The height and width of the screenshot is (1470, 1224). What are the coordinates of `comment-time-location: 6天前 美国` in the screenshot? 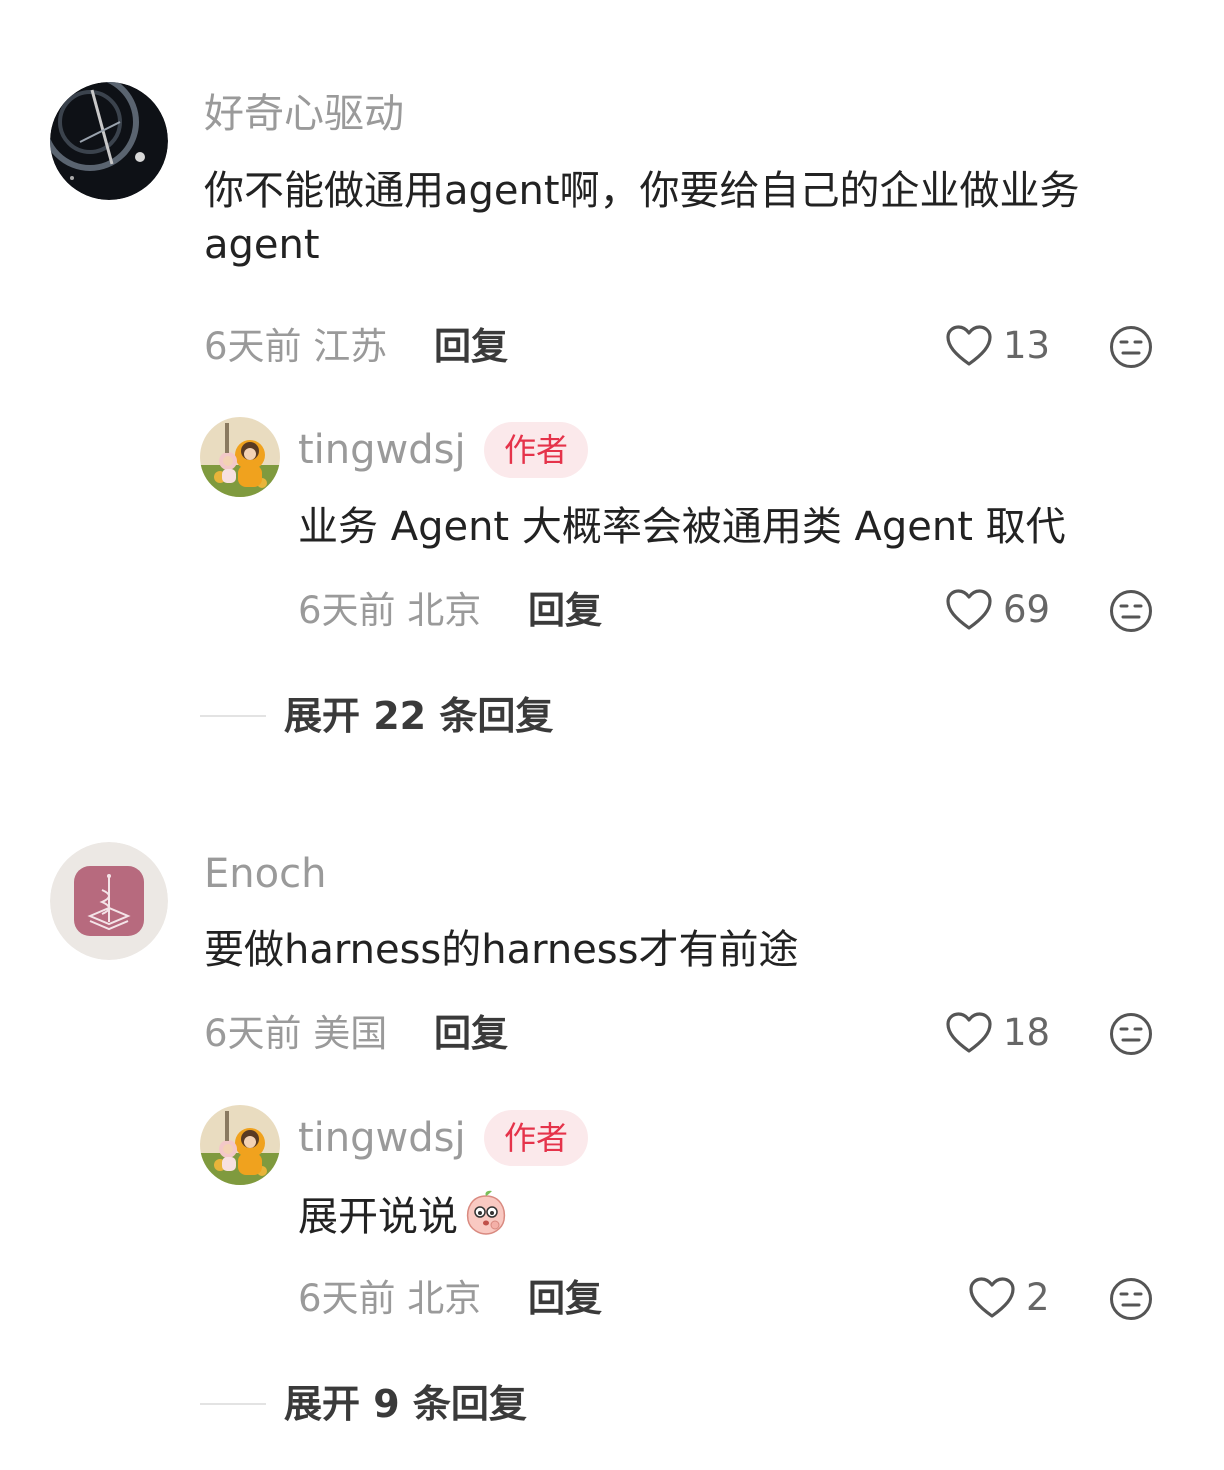 It's located at (296, 1033).